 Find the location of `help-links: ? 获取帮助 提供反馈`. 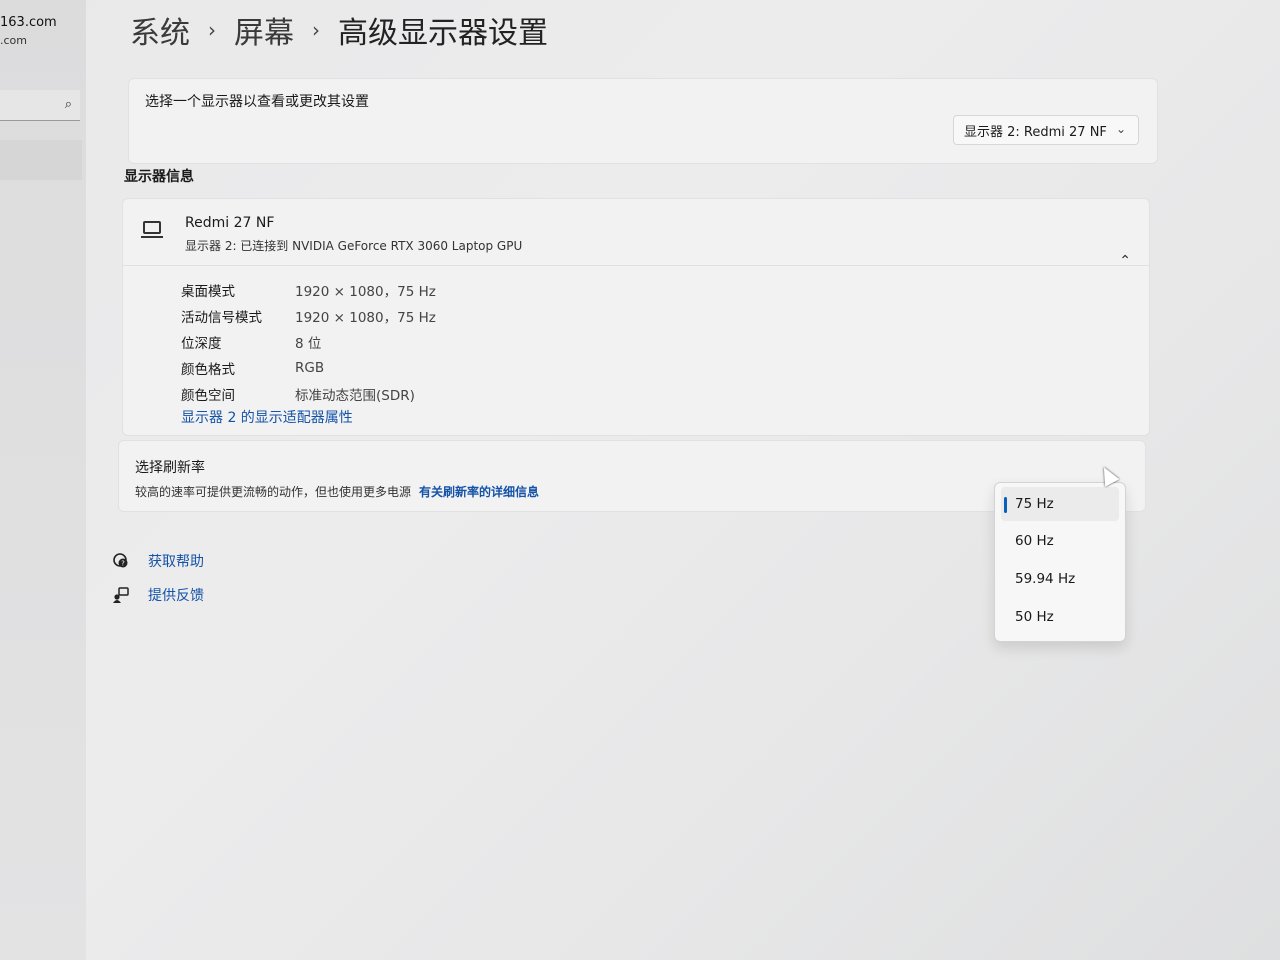

help-links: ? 获取帮助 提供反馈 is located at coordinates (158, 578).